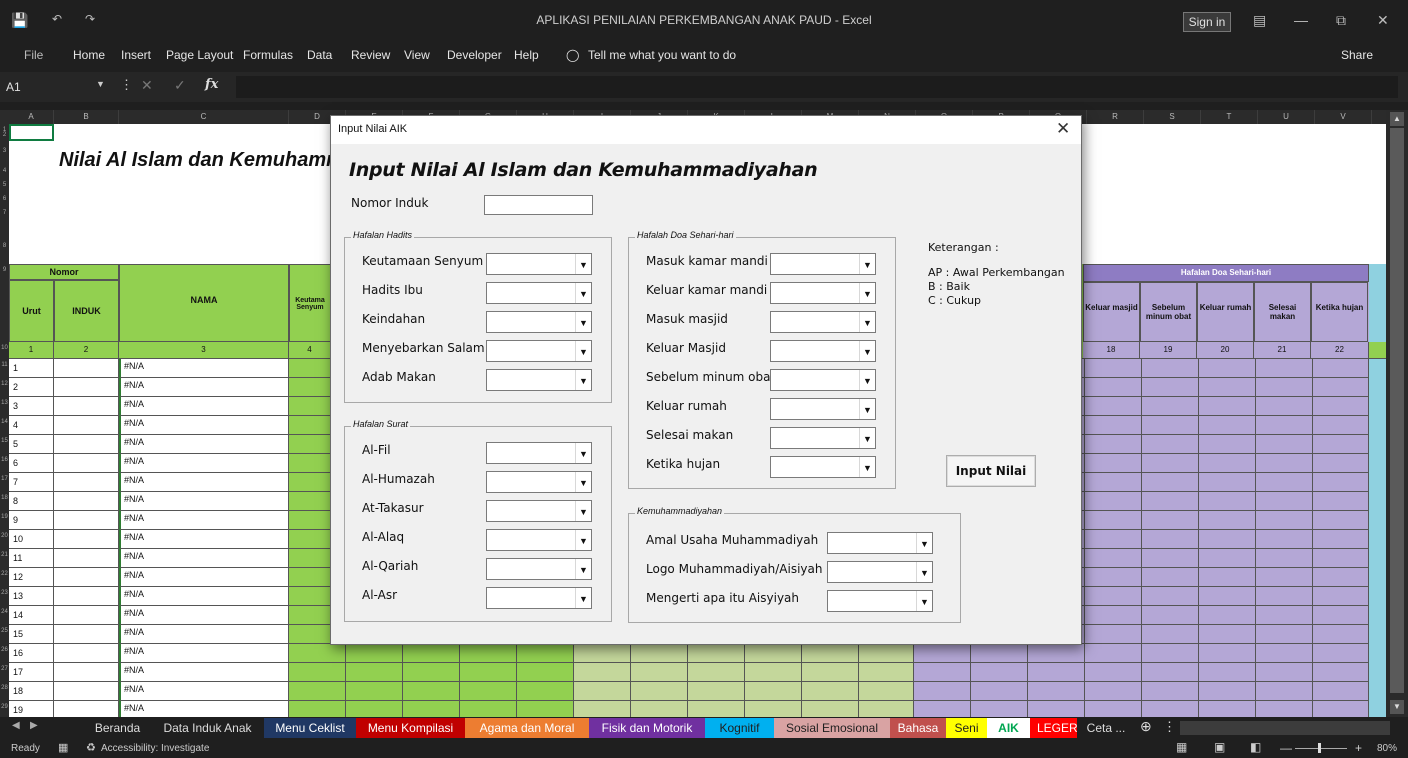 The width and height of the screenshot is (1408, 758). What do you see at coordinates (4, 135) in the screenshot?
I see `row-header: 2` at bounding box center [4, 135].